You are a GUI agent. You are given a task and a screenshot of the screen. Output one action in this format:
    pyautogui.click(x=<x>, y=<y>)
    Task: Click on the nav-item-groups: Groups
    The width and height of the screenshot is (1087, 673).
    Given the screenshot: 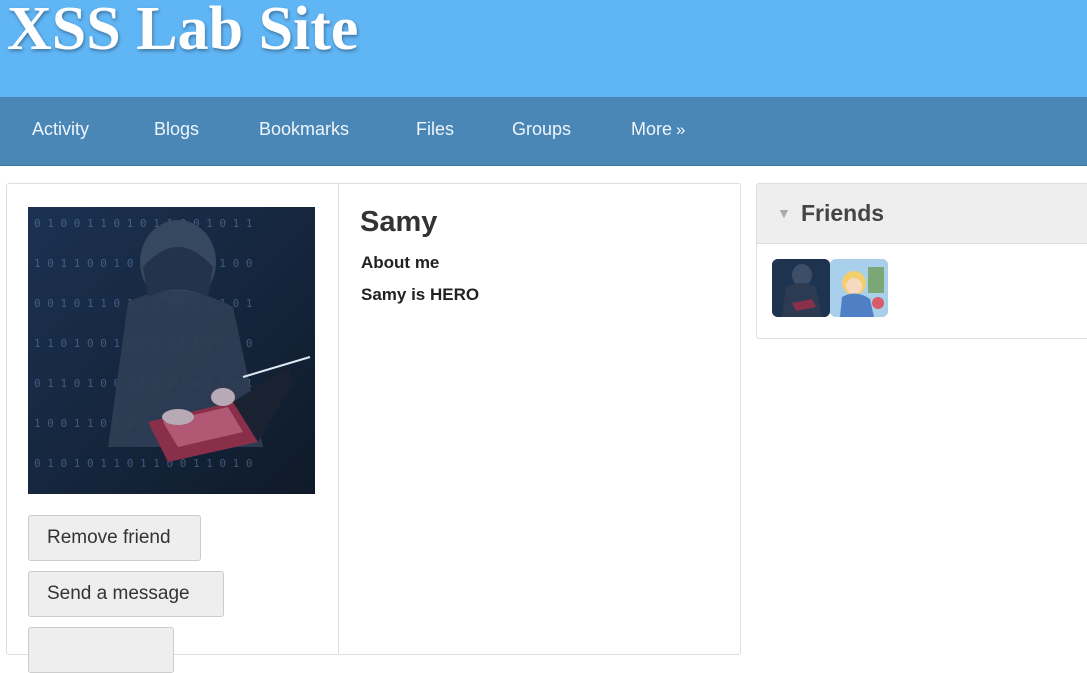 What is the action you would take?
    pyautogui.click(x=541, y=129)
    